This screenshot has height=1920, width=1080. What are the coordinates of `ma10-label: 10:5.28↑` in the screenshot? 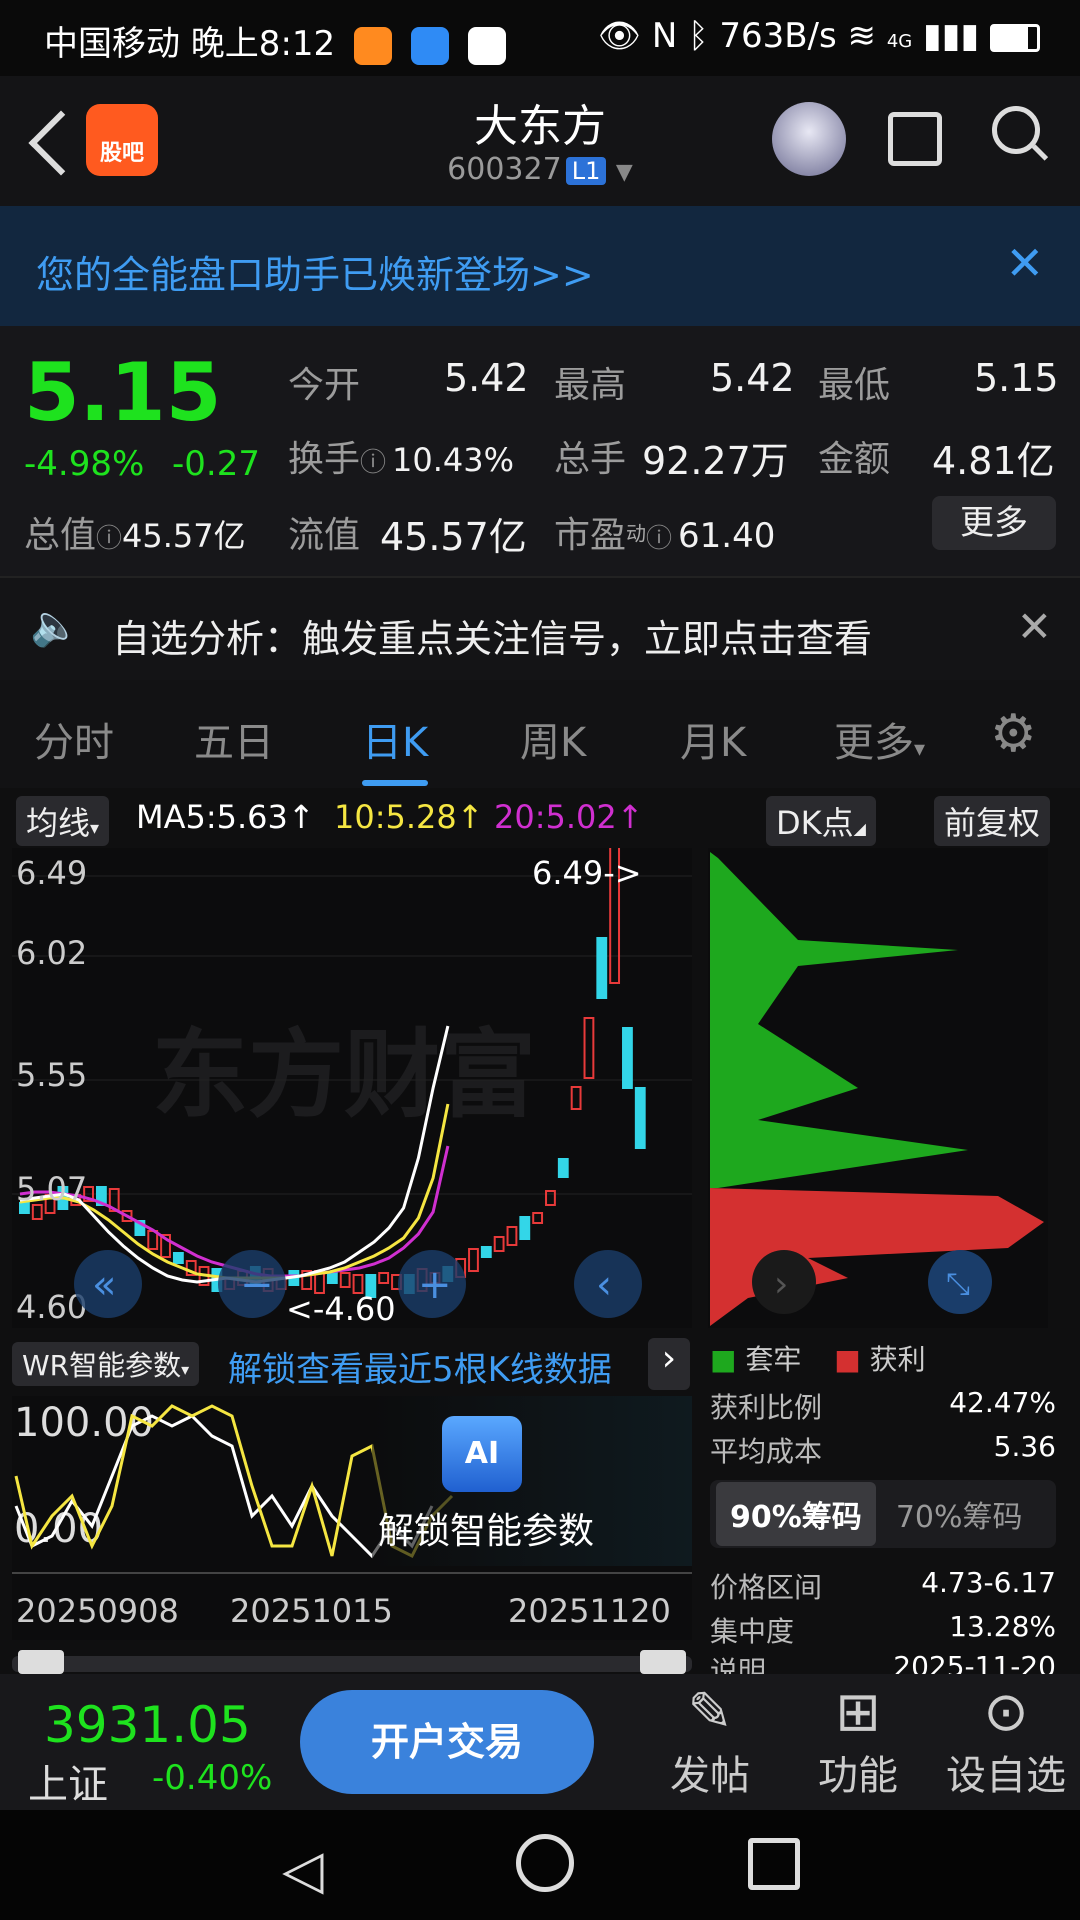 It's located at (409, 817).